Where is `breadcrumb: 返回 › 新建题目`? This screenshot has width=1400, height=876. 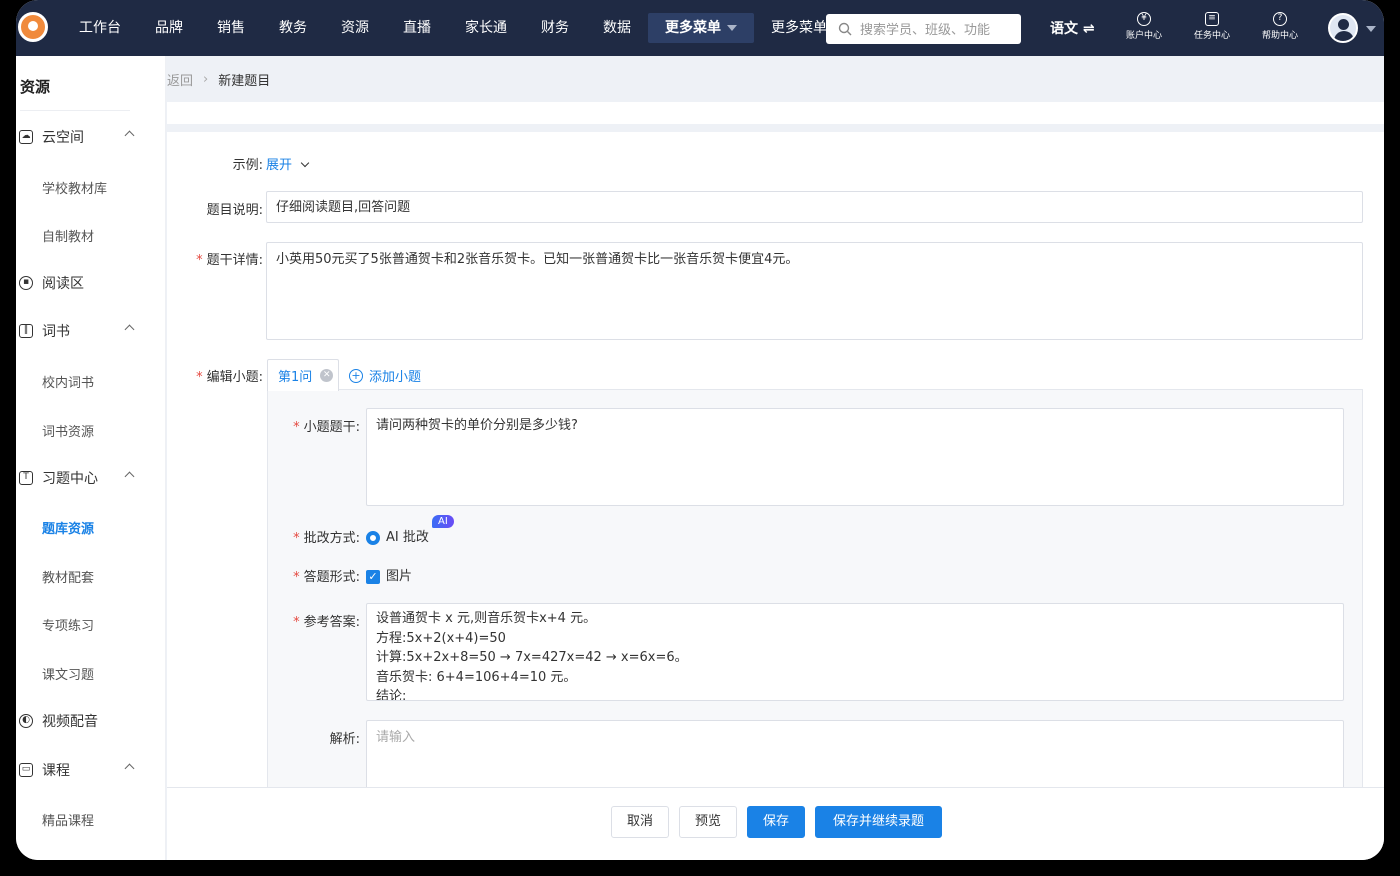
breadcrumb: 返回 › 新建题目 is located at coordinates (775, 79).